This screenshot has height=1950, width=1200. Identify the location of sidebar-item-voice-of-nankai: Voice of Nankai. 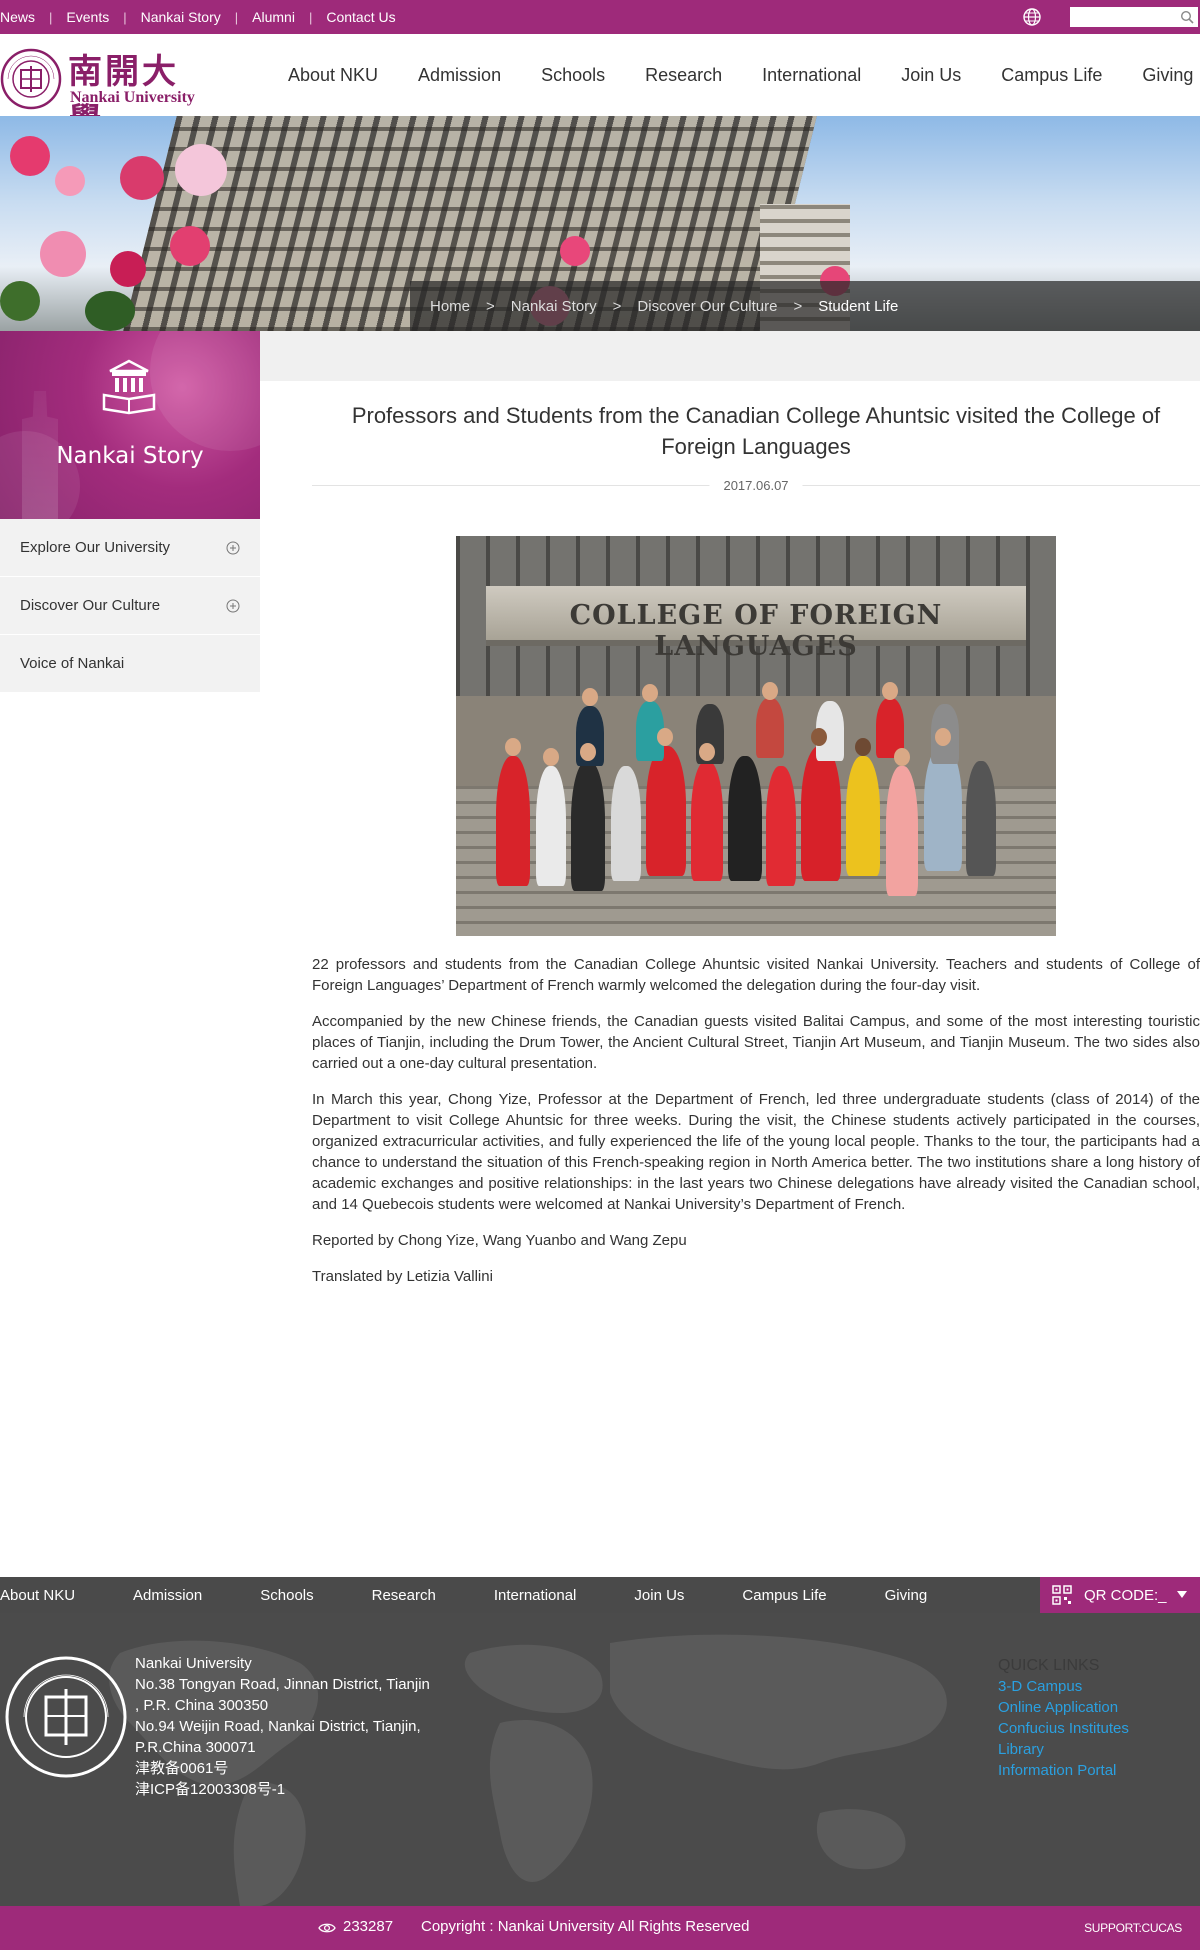
(130, 664).